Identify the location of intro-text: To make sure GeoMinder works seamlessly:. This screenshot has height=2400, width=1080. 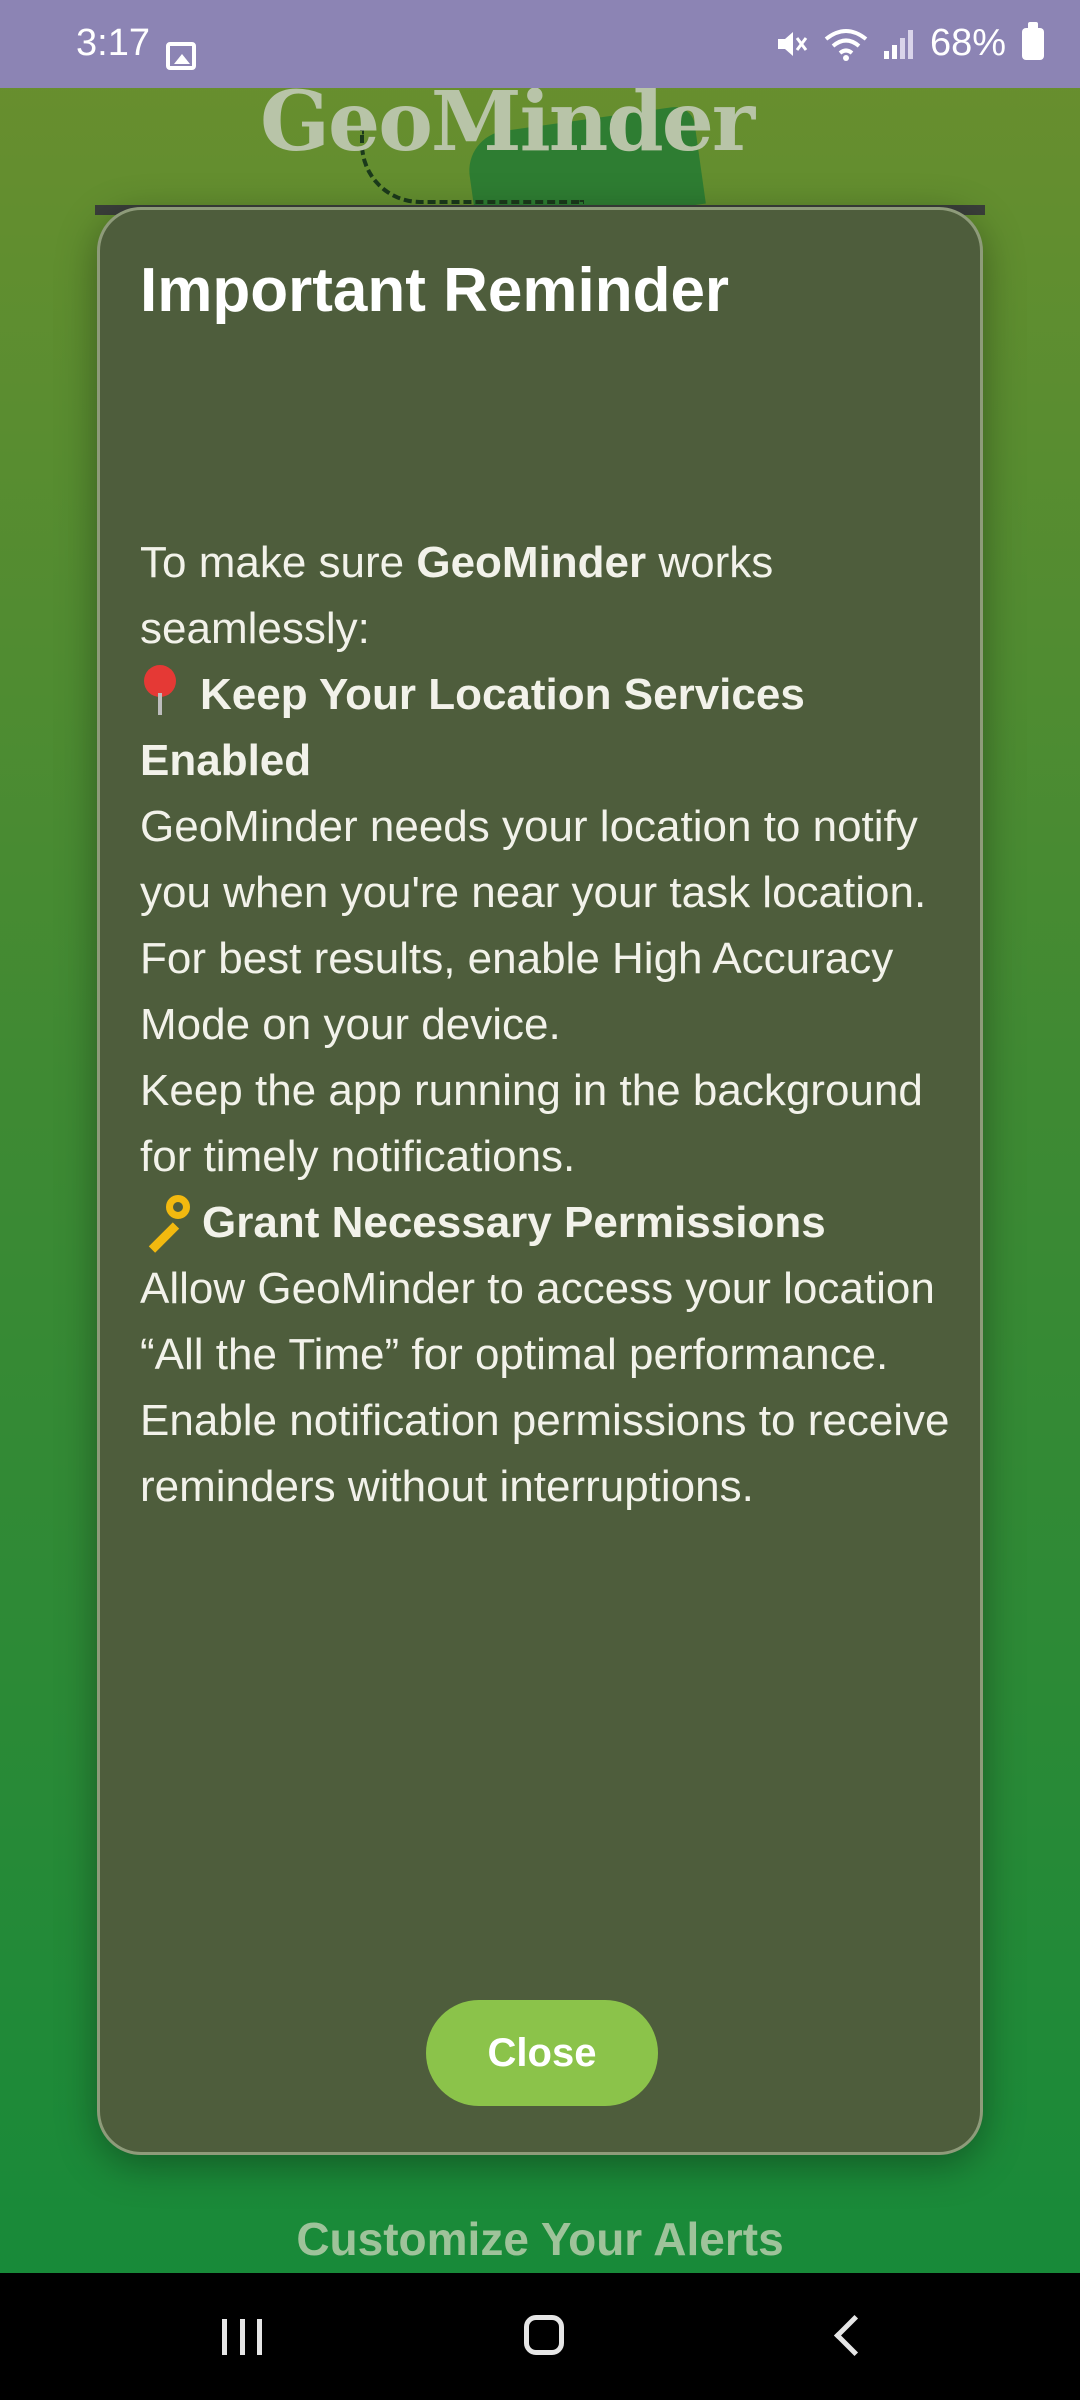
(457, 595).